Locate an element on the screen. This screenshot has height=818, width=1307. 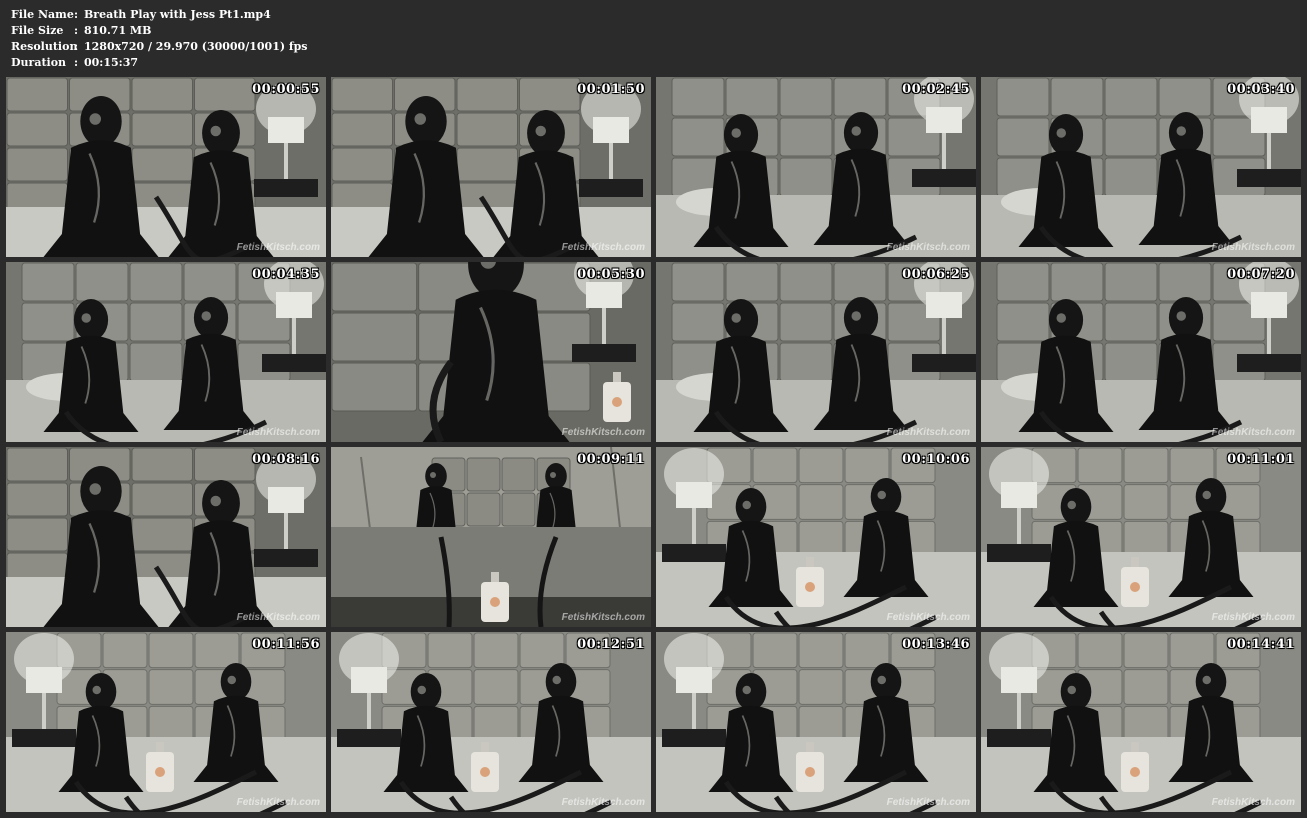
thumbnail-00-13-46: 00:13:46 FetishKitsch.com is located at coordinates (816, 722).